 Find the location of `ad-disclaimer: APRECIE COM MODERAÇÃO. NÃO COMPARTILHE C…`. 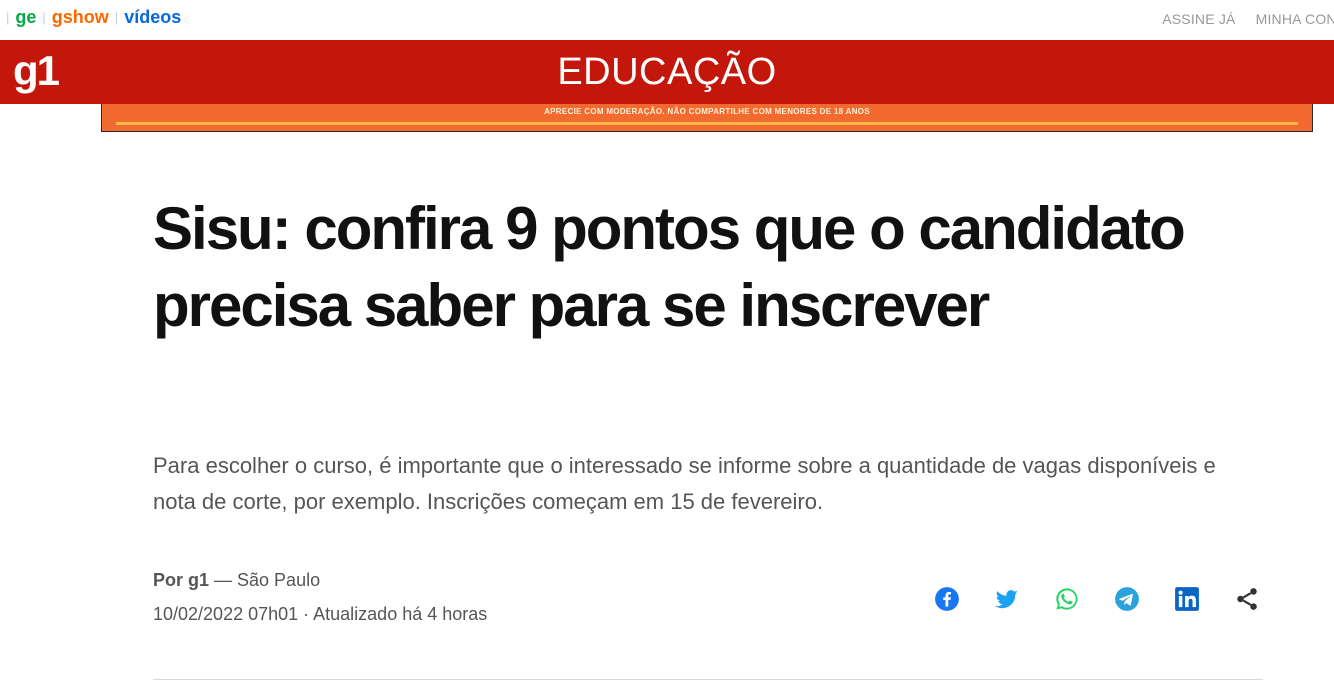

ad-disclaimer: APRECIE COM MODERAÇÃO. NÃO COMPARTILHE C… is located at coordinates (707, 111).